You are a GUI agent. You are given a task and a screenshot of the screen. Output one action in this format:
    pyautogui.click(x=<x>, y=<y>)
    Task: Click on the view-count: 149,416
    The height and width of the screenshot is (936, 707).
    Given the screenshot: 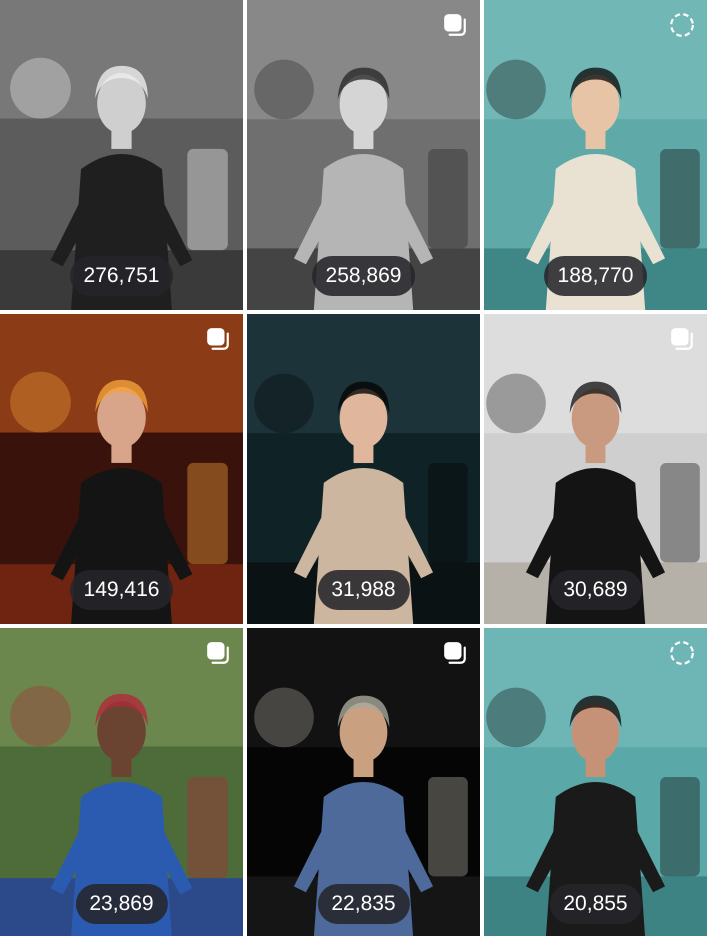 What is the action you would take?
    pyautogui.click(x=122, y=590)
    